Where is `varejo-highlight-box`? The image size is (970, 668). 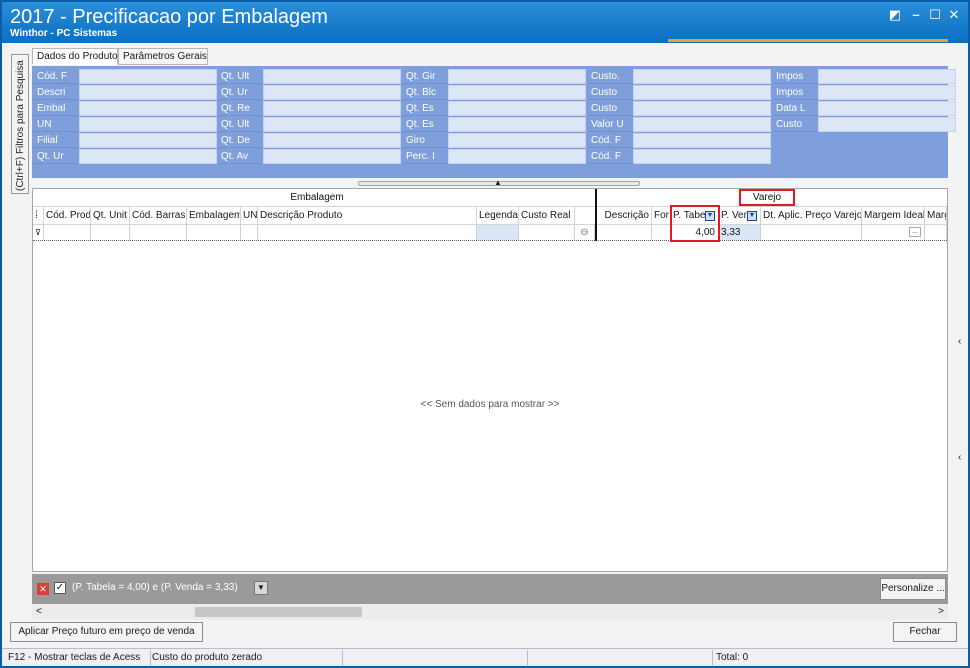 varejo-highlight-box is located at coordinates (767, 197).